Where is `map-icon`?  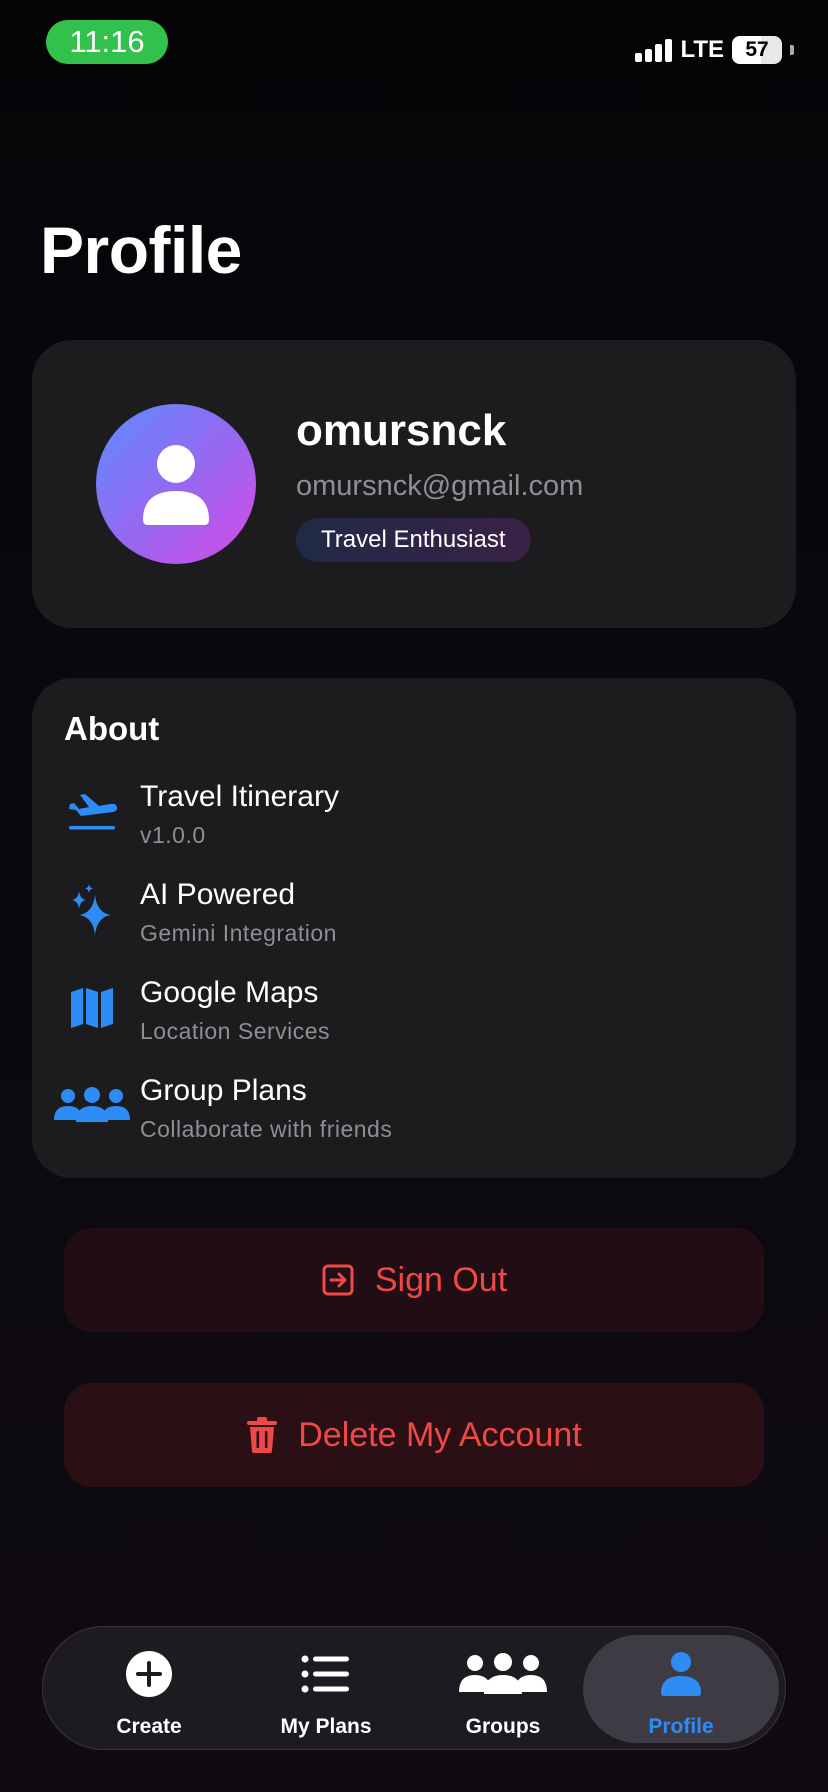
map-icon is located at coordinates (92, 1008).